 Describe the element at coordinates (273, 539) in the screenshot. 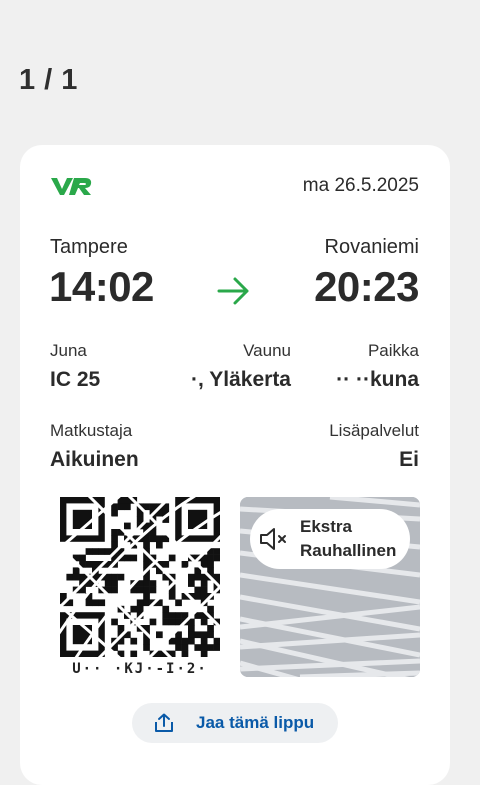

I see `speaker-muted-icon` at that location.